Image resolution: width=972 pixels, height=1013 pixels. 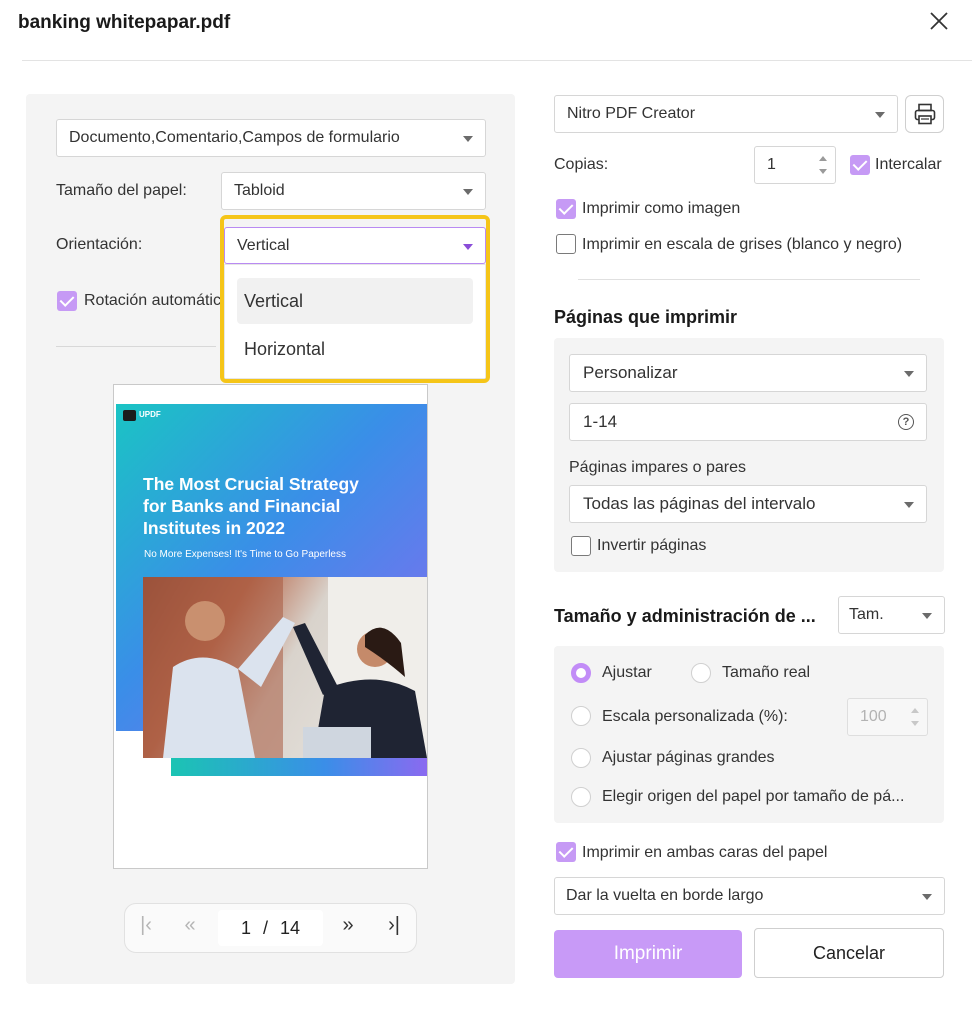 I want to click on duplex-mode-value: Dar la vuelta en borde largo, so click(x=665, y=895).